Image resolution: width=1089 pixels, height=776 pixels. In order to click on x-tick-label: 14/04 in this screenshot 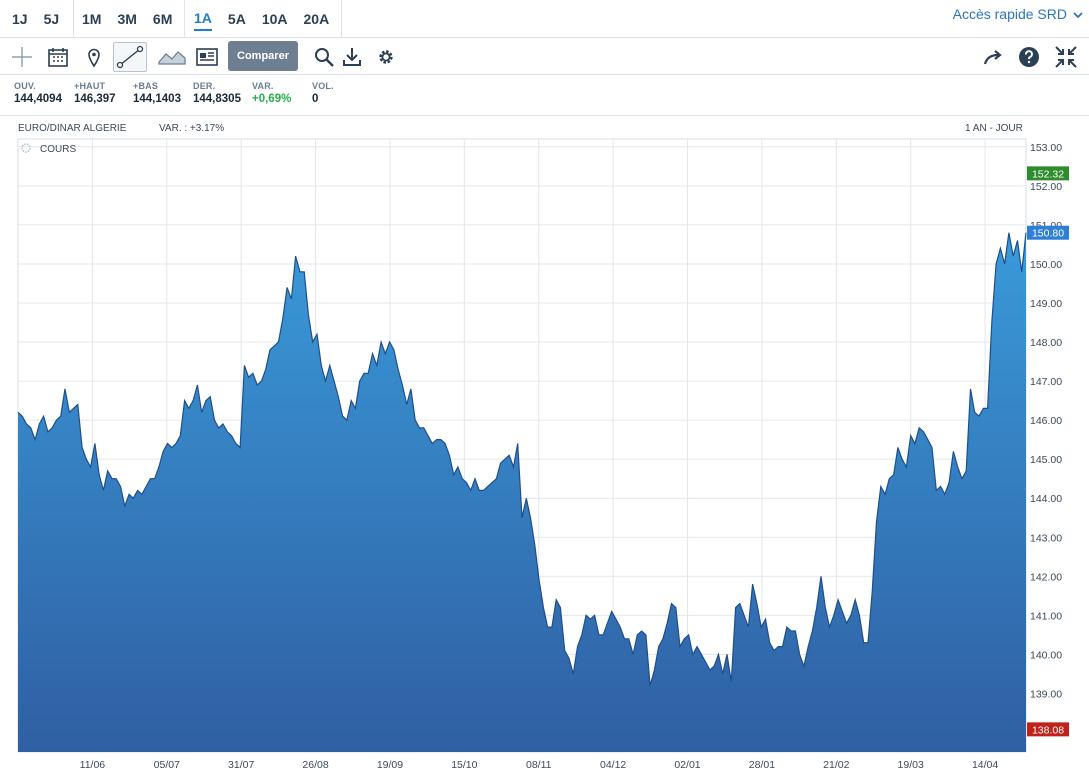, I will do `click(985, 765)`.